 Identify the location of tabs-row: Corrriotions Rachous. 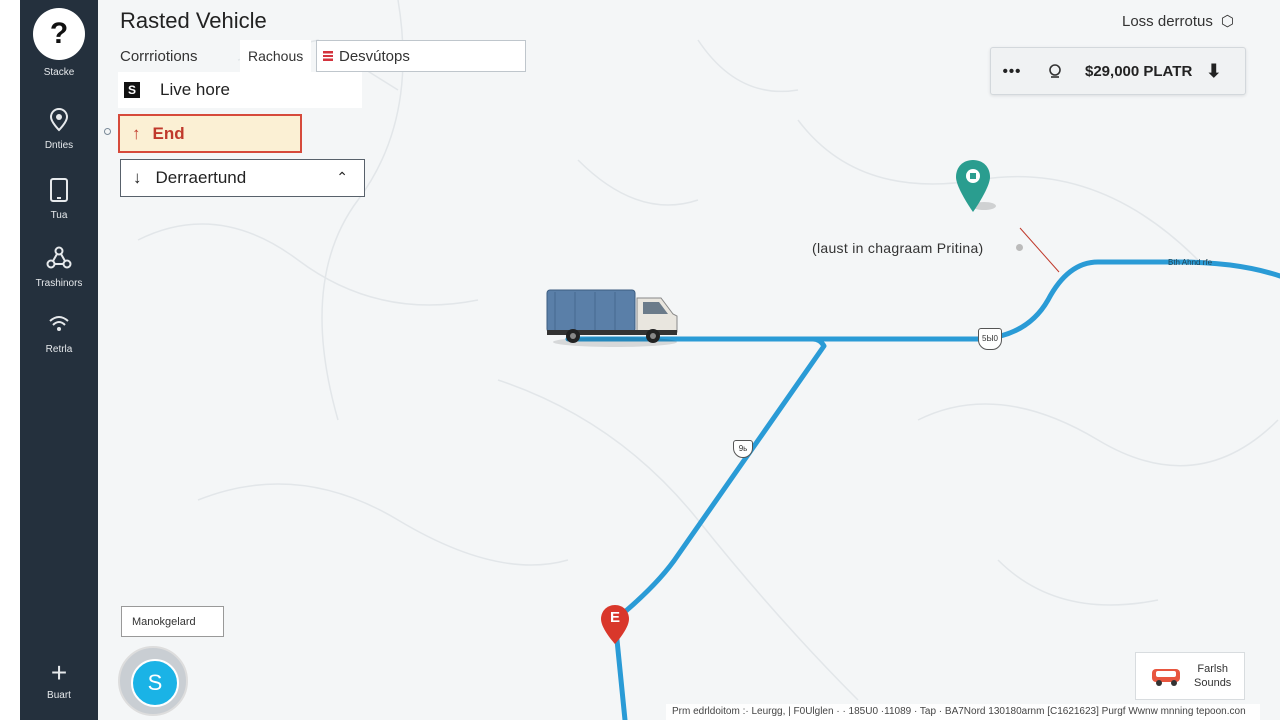
(216, 56).